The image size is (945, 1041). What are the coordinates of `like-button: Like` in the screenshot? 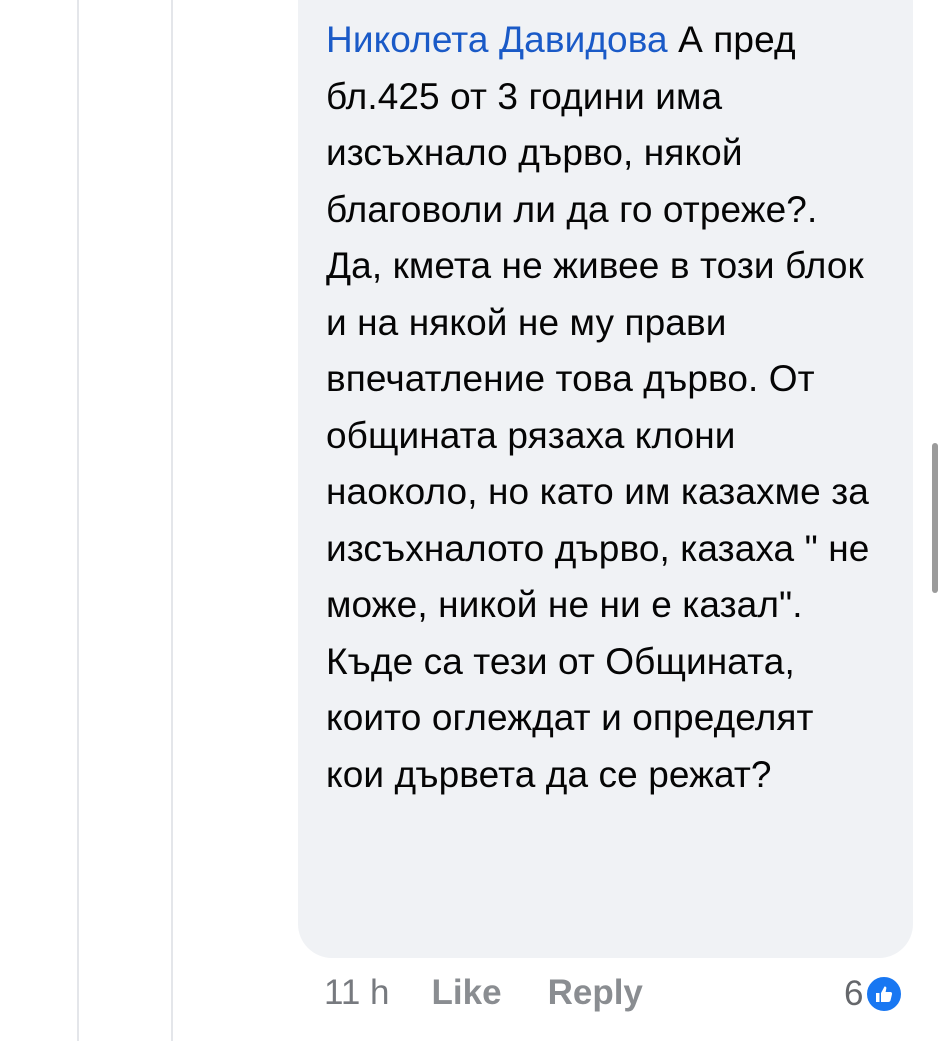 It's located at (467, 993).